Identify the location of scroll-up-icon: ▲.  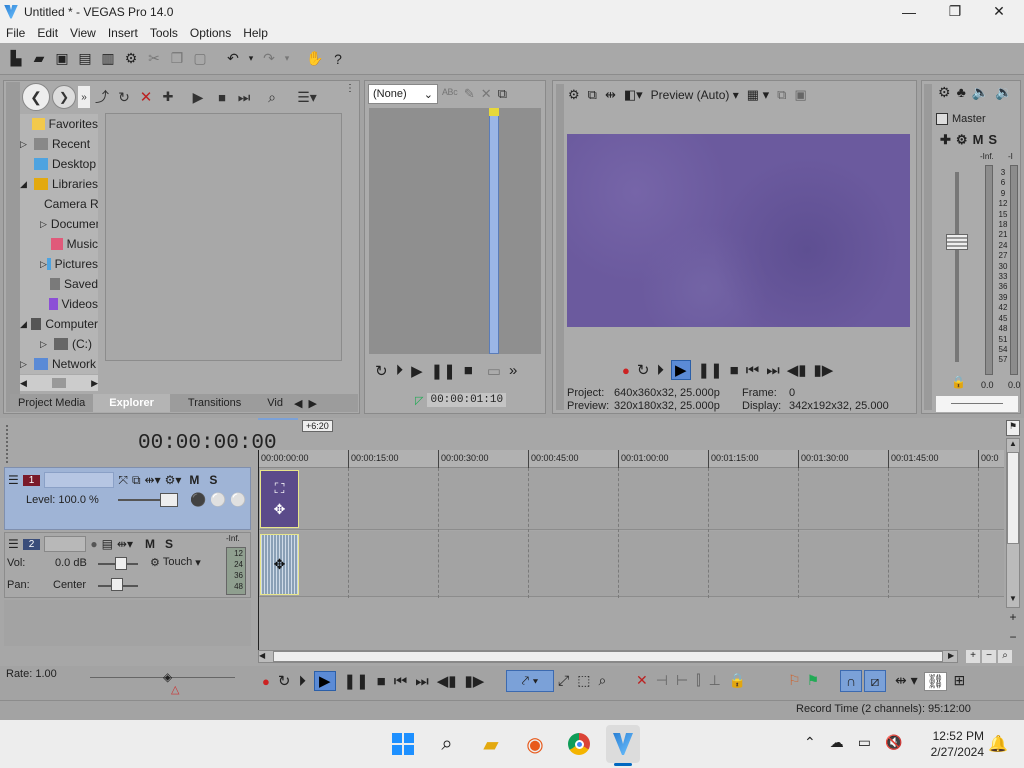
(1013, 445).